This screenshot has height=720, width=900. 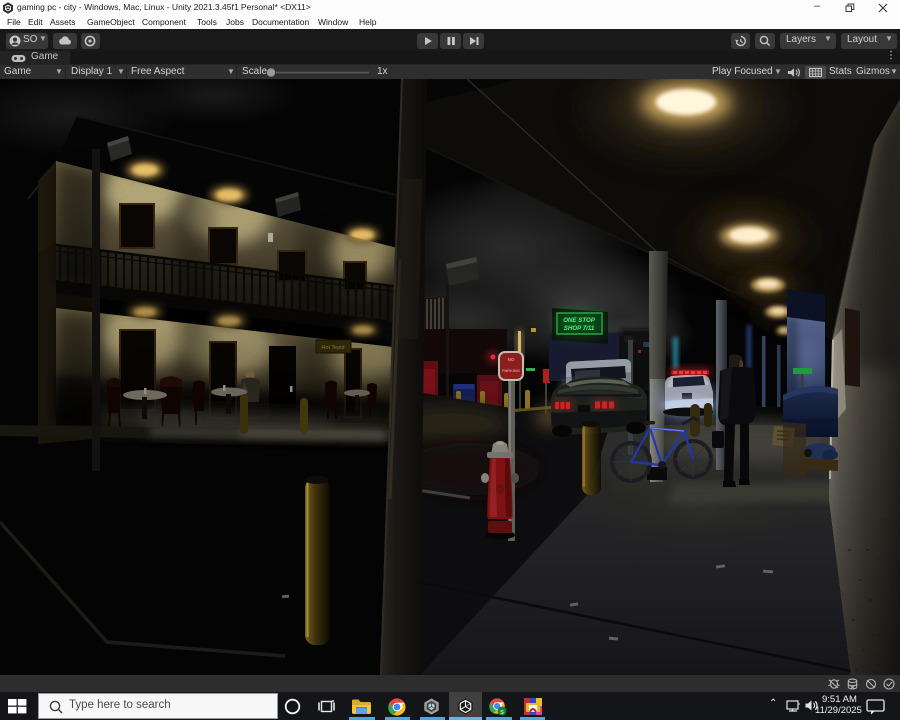 I want to click on svg-text: SHOP 7/11, so click(x=579, y=328).